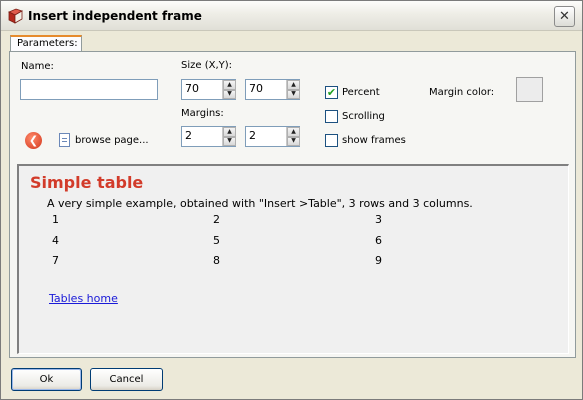 Image resolution: width=583 pixels, height=400 pixels. What do you see at coordinates (202, 113) in the screenshot?
I see `margins-label: Margins:` at bounding box center [202, 113].